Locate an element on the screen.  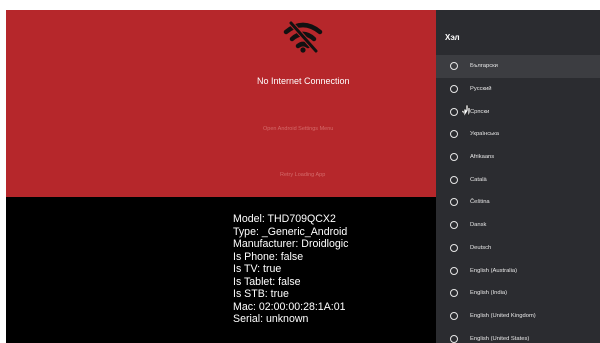
wifi-off-icon is located at coordinates (303, 37).